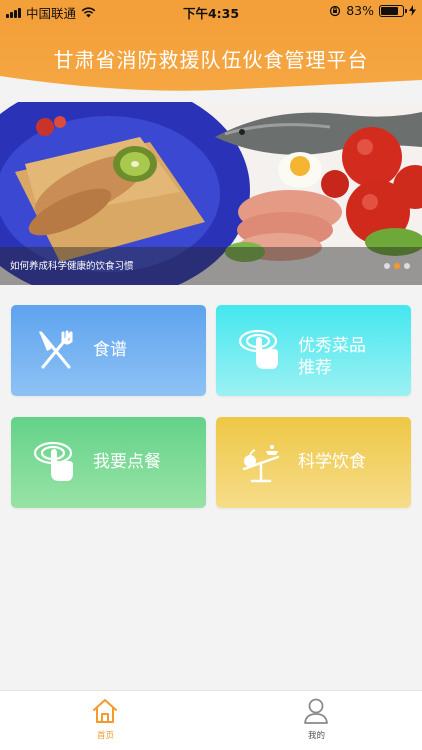  Describe the element at coordinates (211, 60) in the screenshot. I see `page-title: 甘肃省消防救援队伍伙食管理平台` at that location.